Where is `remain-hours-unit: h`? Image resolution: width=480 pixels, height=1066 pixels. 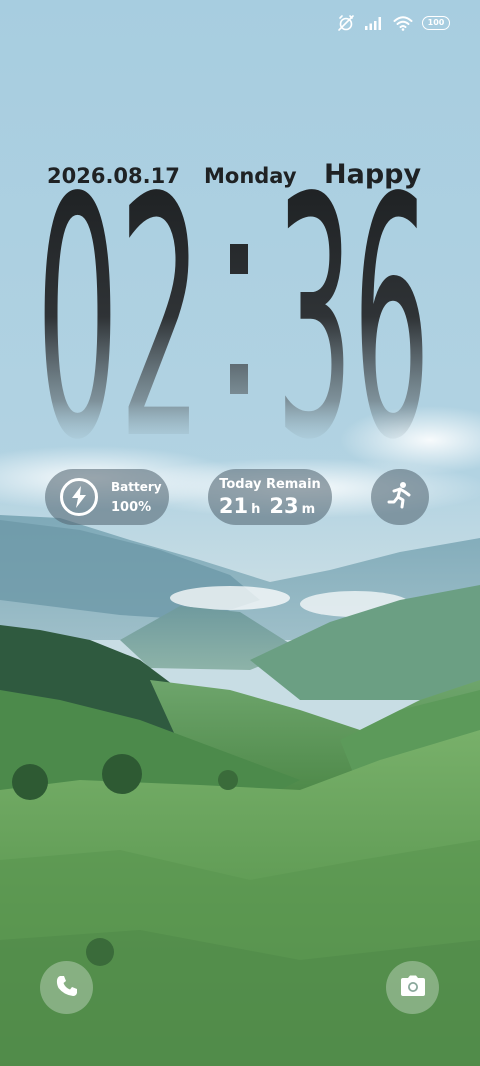 remain-hours-unit: h is located at coordinates (256, 509).